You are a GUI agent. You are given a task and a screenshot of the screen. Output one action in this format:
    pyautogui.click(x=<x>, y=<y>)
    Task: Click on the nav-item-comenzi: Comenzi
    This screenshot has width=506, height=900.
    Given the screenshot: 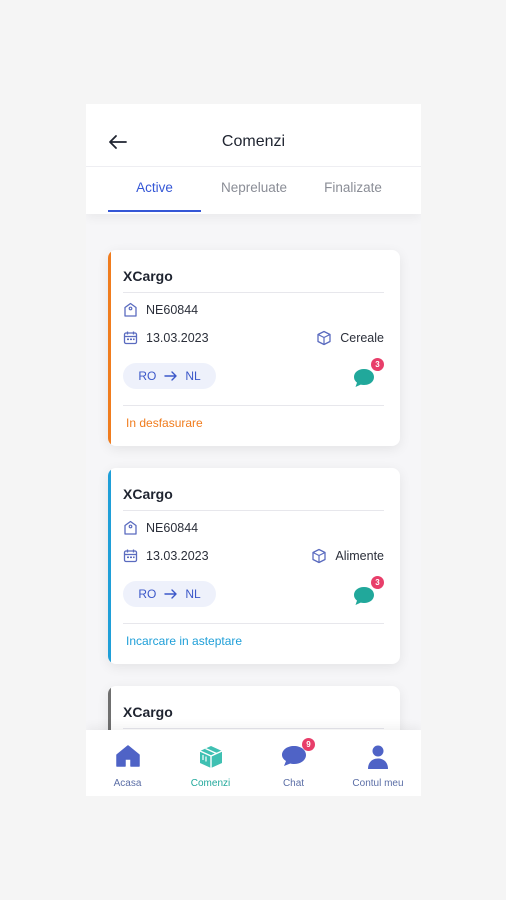 What is the action you would take?
    pyautogui.click(x=210, y=763)
    